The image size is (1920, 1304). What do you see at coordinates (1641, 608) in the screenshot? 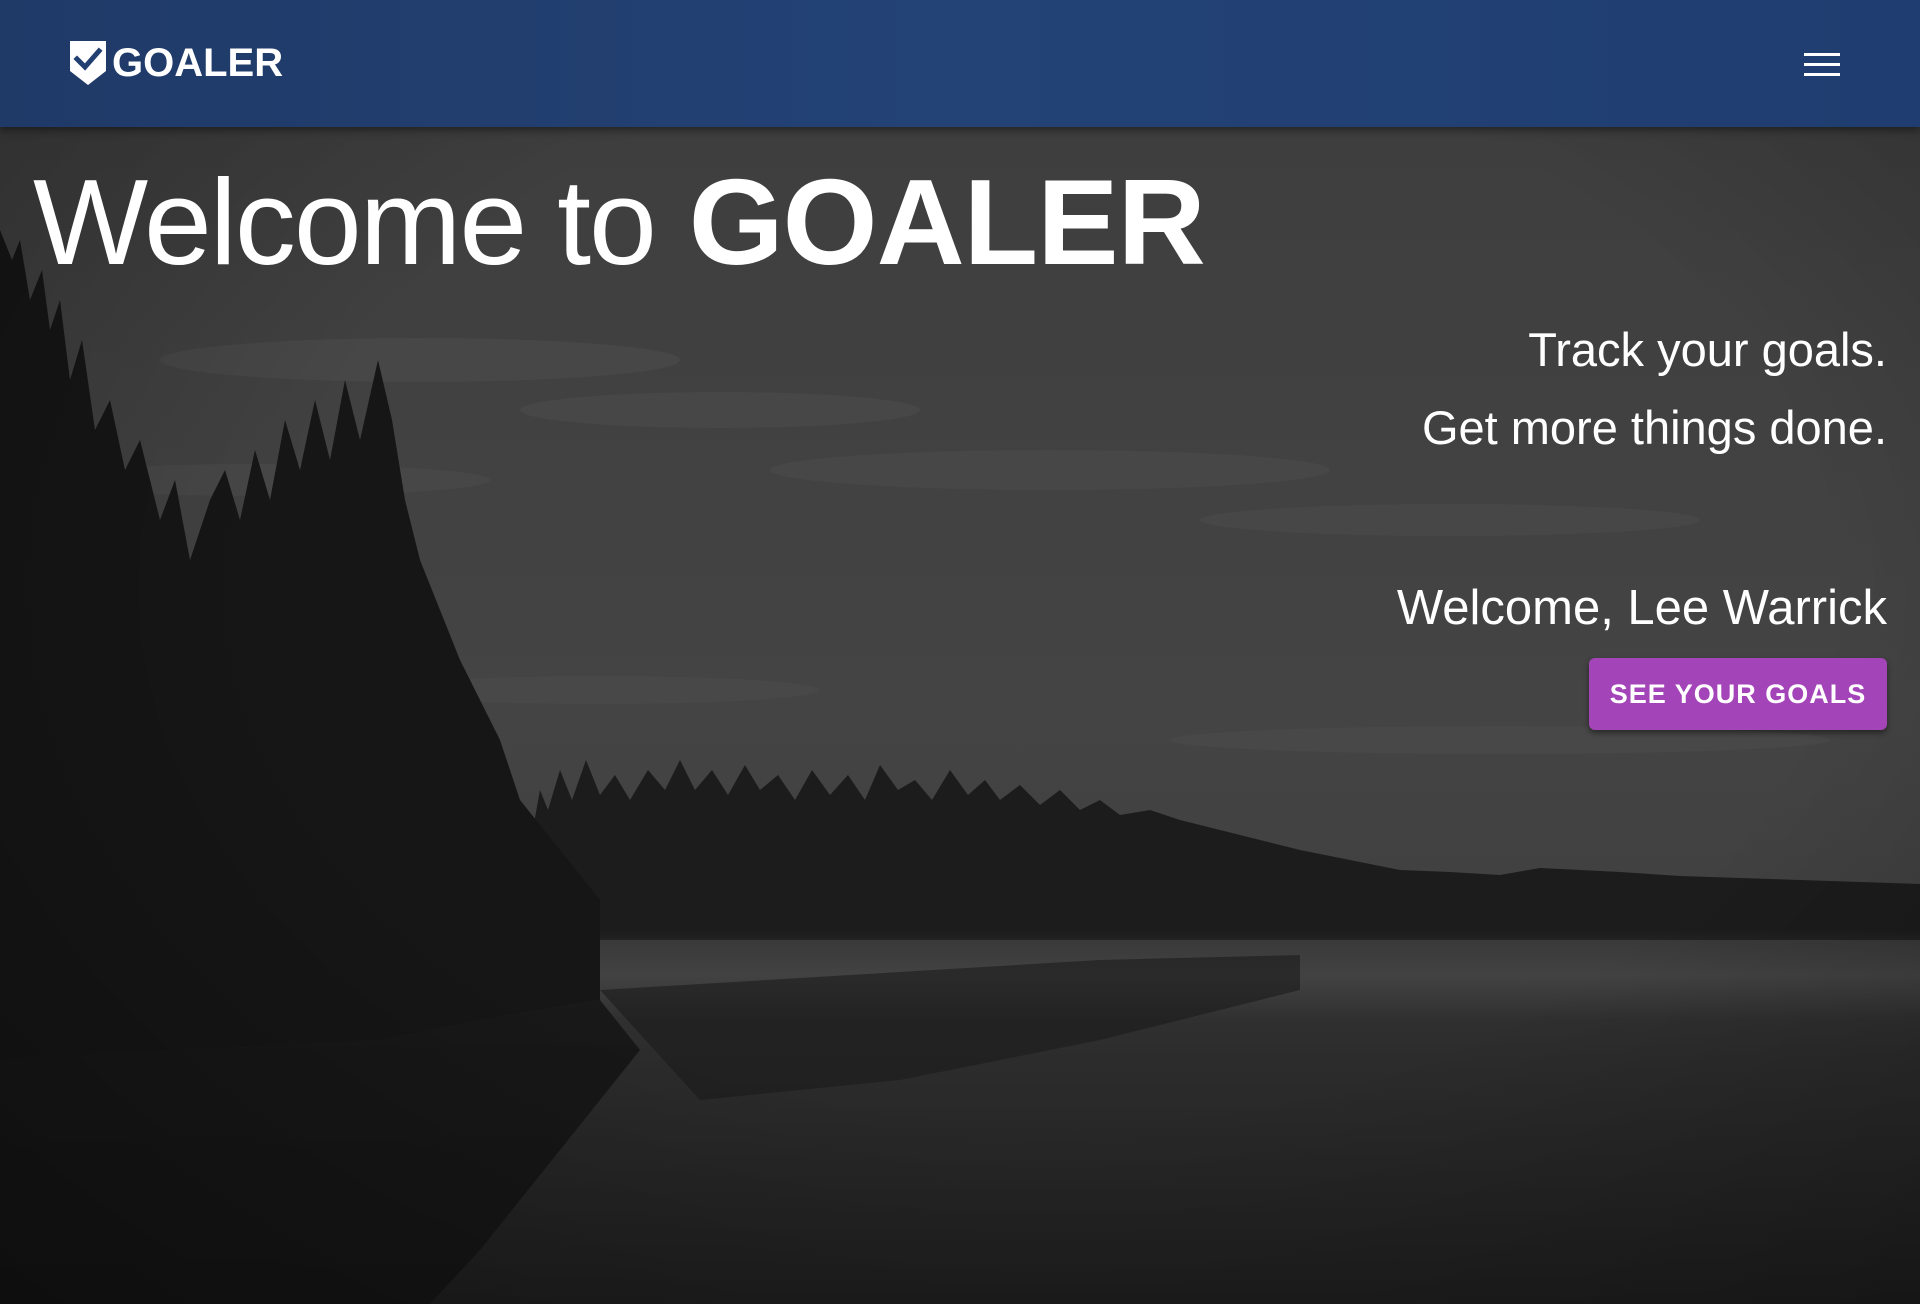
I see `welcome-message: Welcome, Lee Warrick` at bounding box center [1641, 608].